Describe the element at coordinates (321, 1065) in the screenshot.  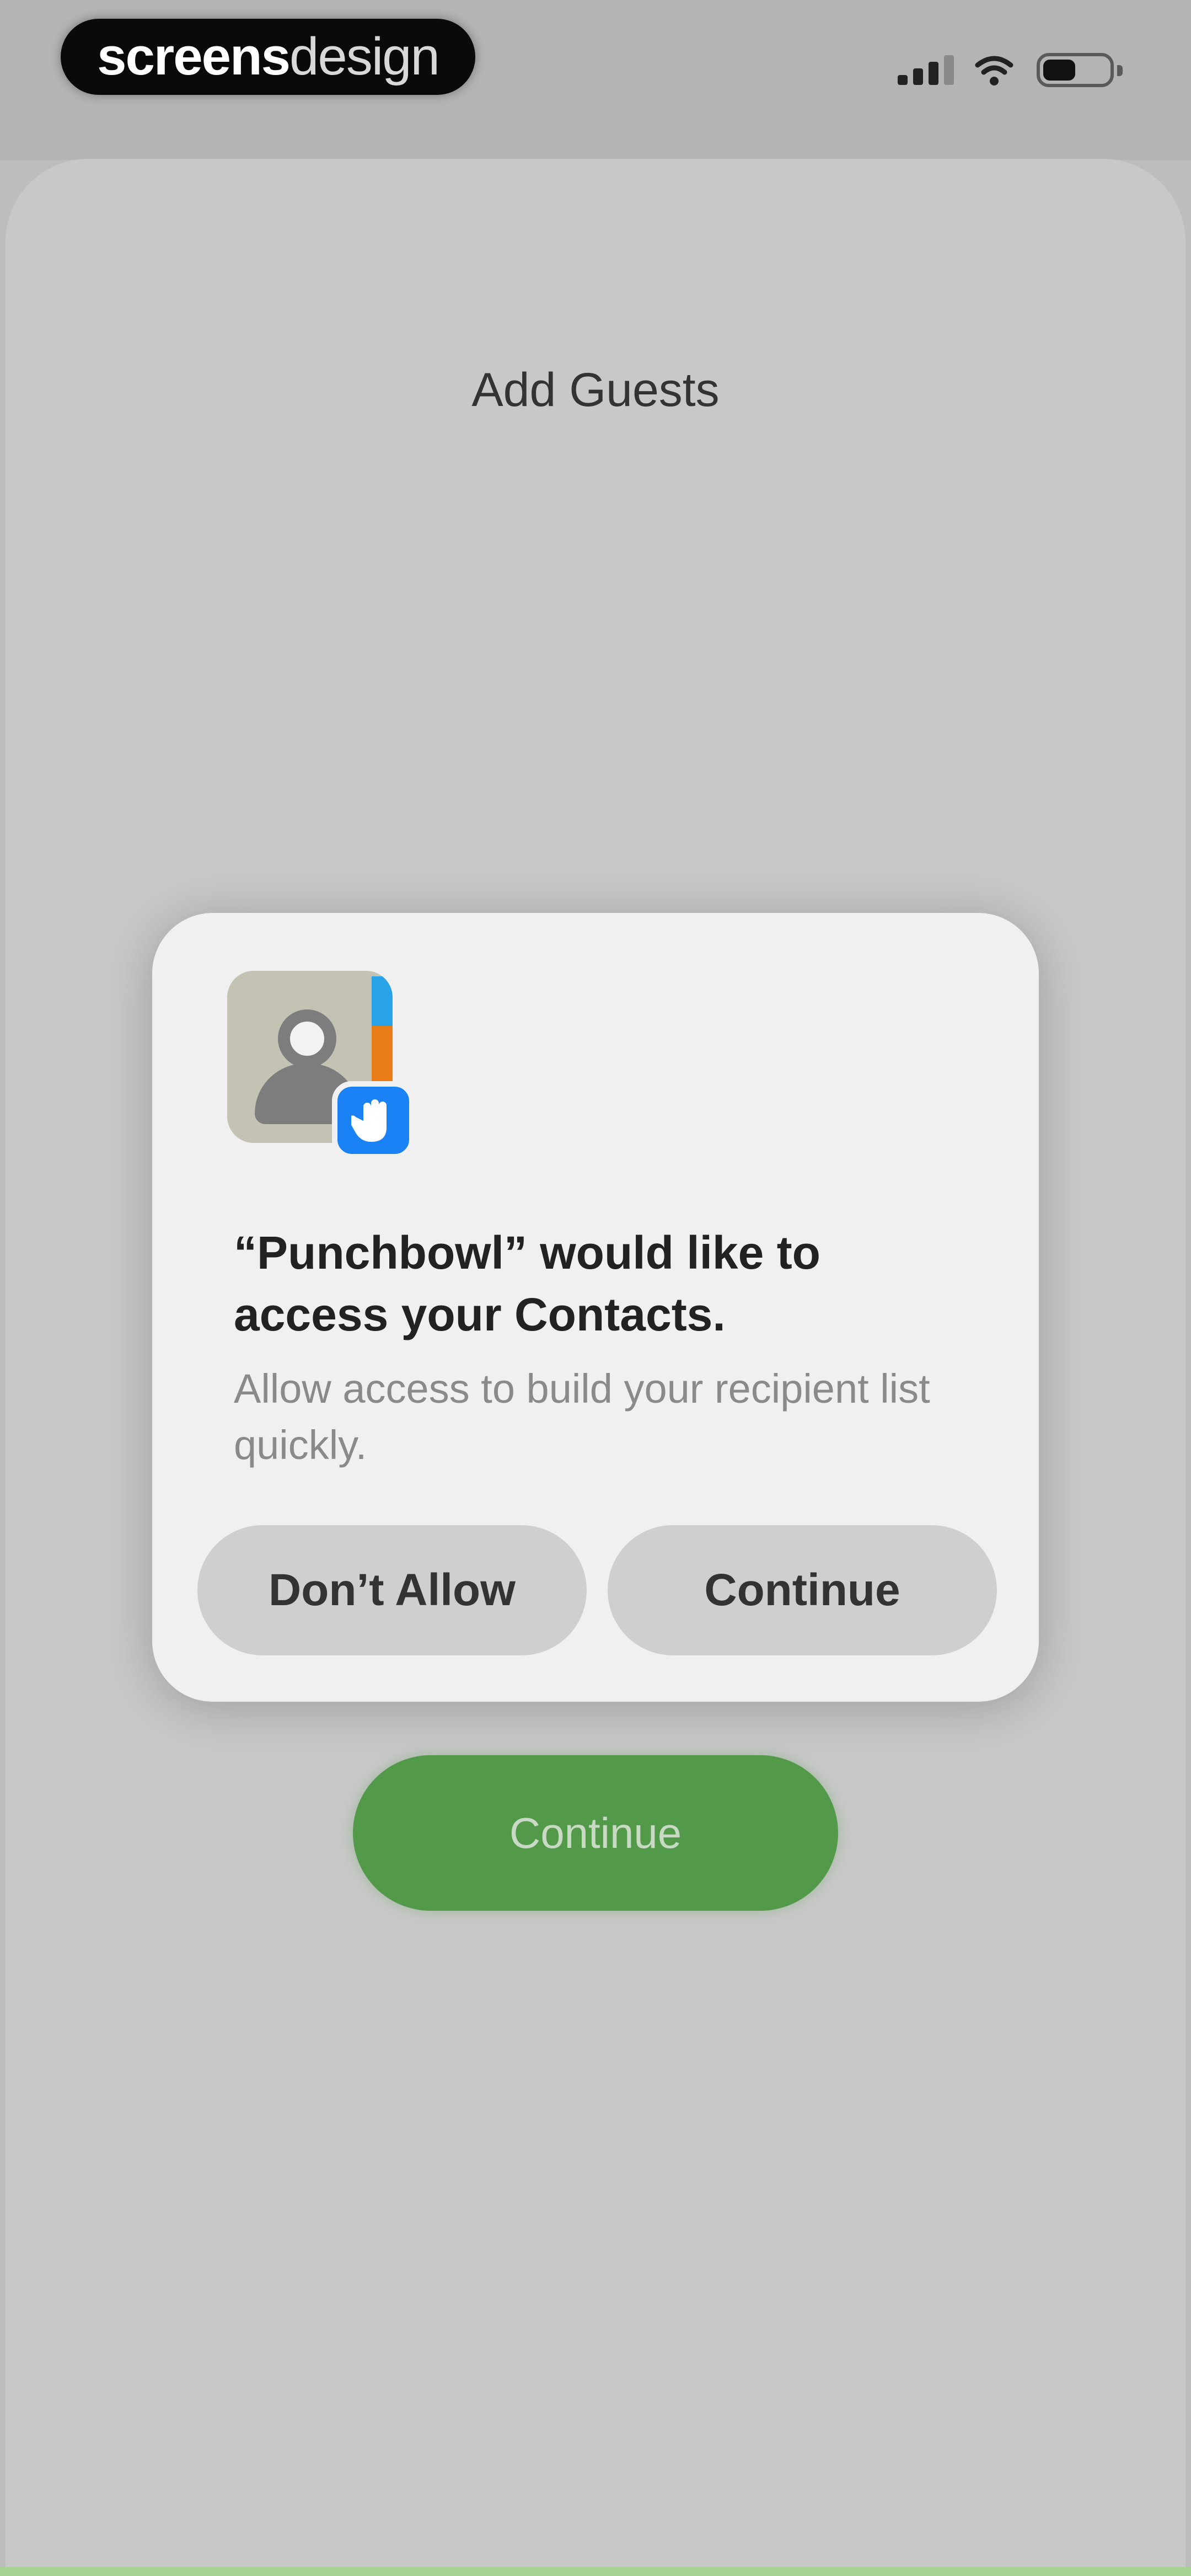
I see `app-icon` at that location.